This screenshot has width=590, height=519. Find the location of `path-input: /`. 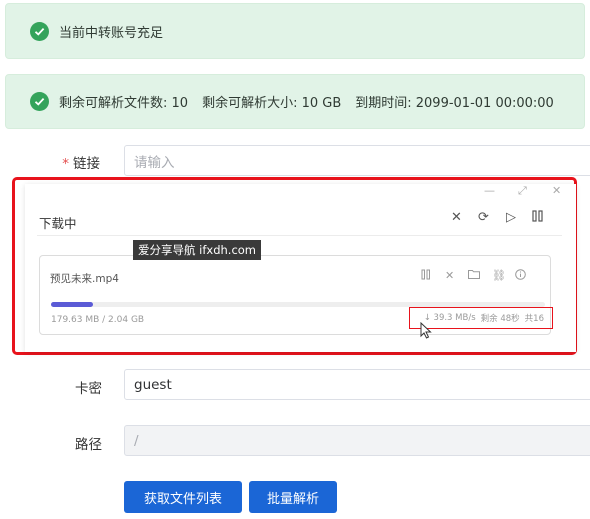

path-input: / is located at coordinates (357, 440).